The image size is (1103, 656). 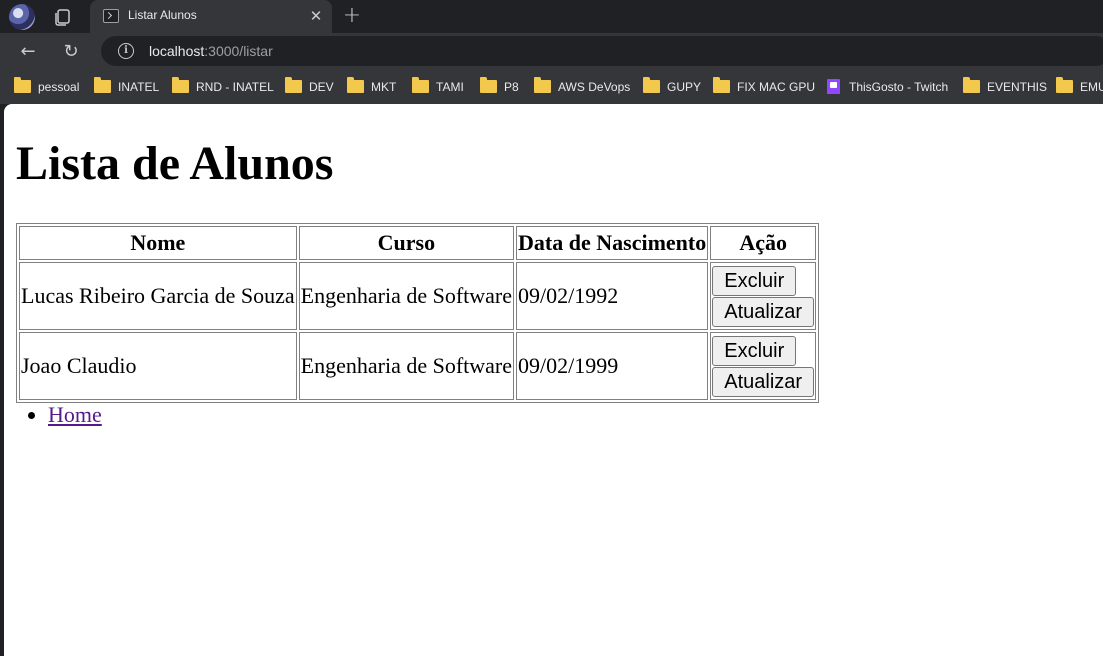 What do you see at coordinates (1091, 87) in the screenshot?
I see `bookmark-label: EMU` at bounding box center [1091, 87].